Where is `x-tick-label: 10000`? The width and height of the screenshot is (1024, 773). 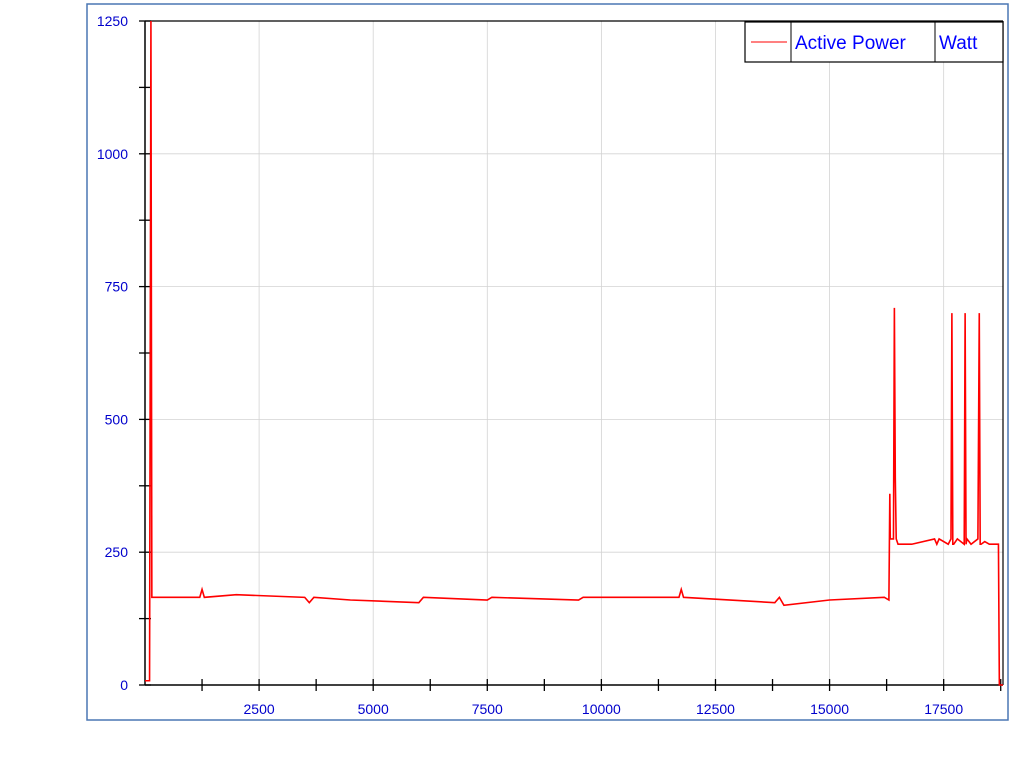
x-tick-label: 10000 is located at coordinates (601, 709).